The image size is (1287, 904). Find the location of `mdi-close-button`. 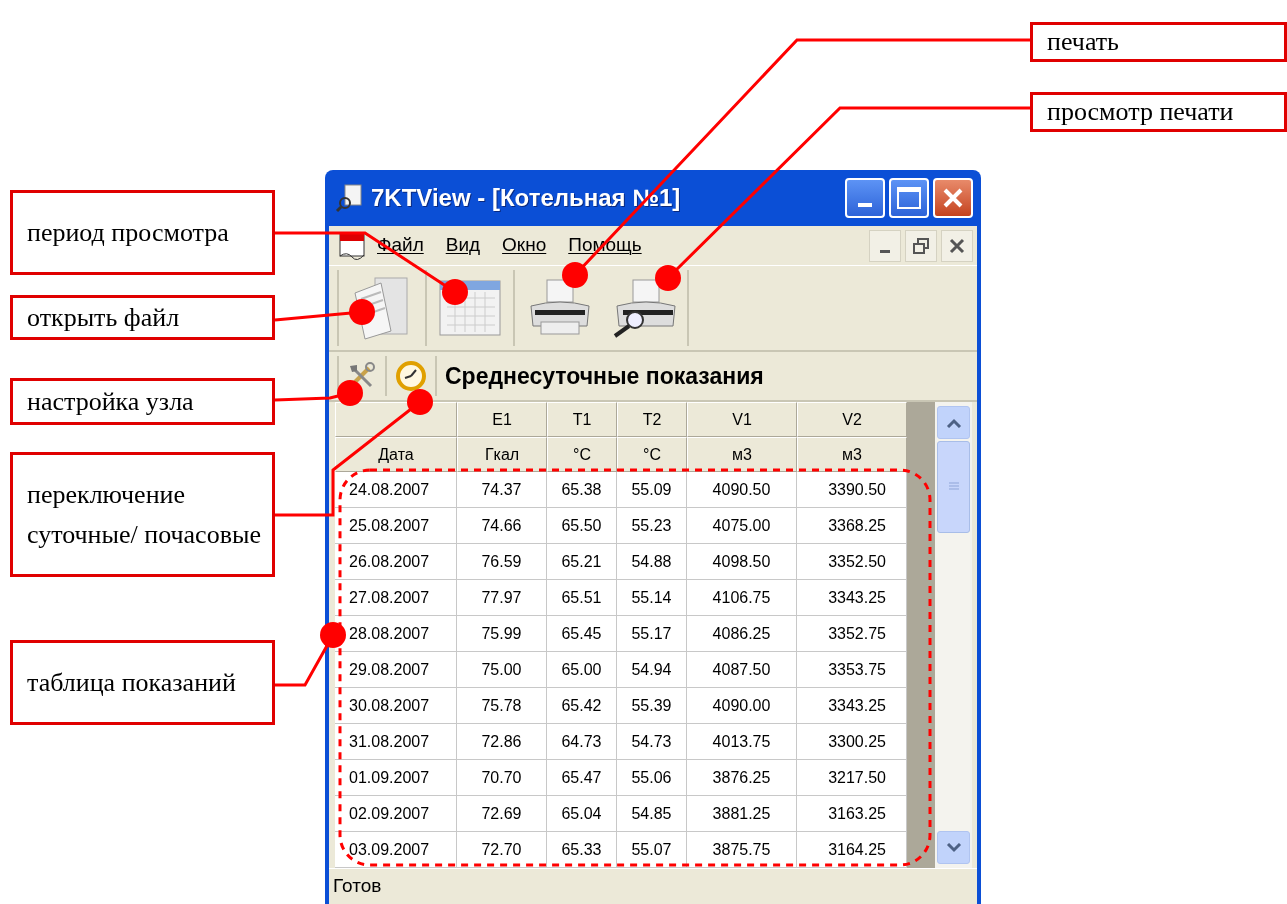

mdi-close-button is located at coordinates (957, 245).